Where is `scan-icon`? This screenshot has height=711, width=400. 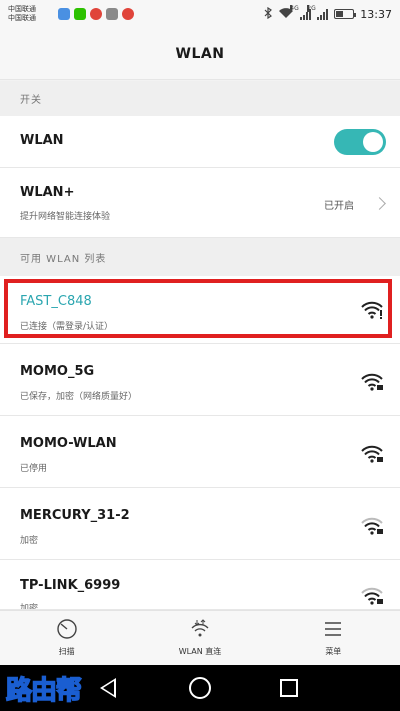 scan-icon is located at coordinates (66, 629).